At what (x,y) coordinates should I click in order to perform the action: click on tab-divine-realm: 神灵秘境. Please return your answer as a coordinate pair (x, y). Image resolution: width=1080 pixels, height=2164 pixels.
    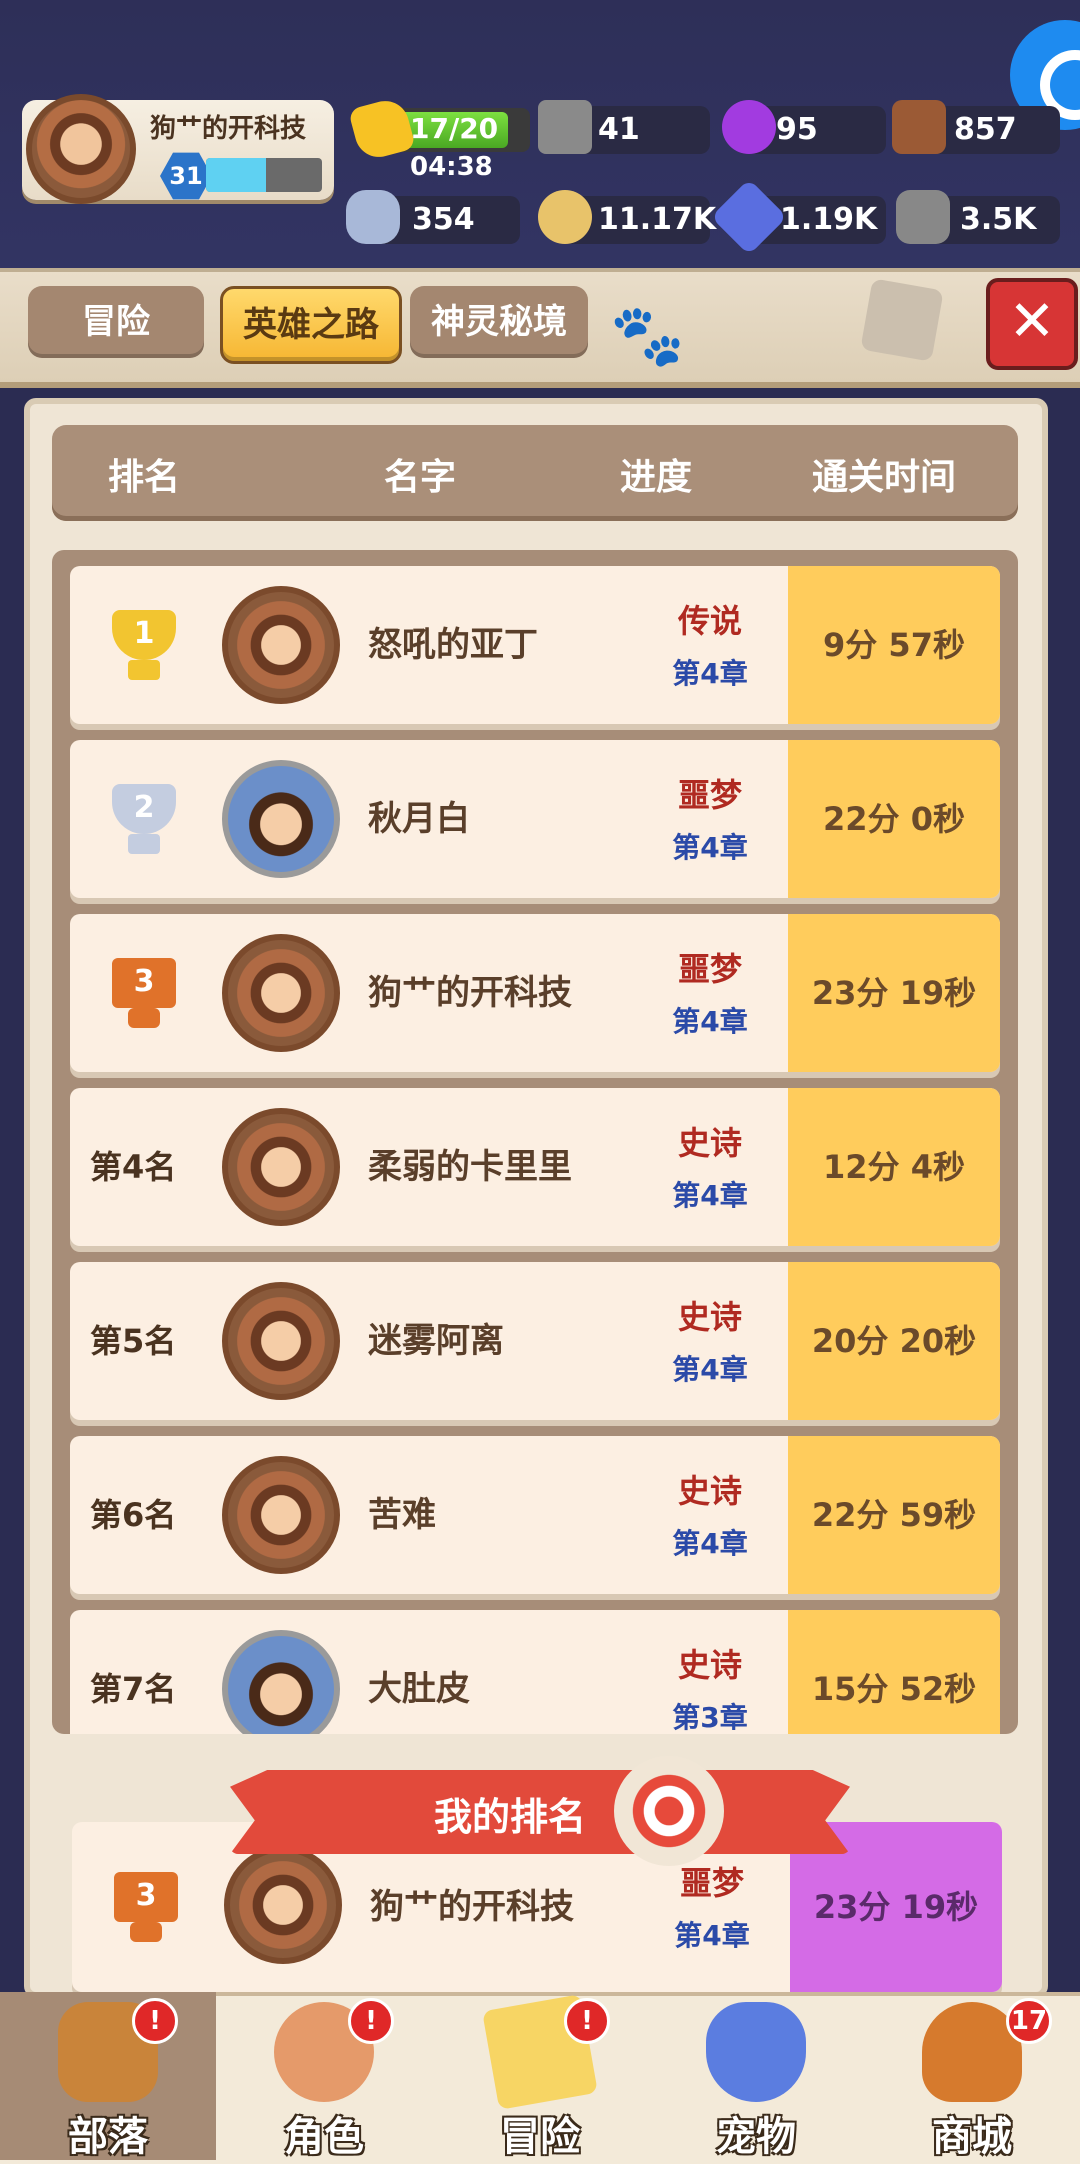
    Looking at the image, I should click on (499, 322).